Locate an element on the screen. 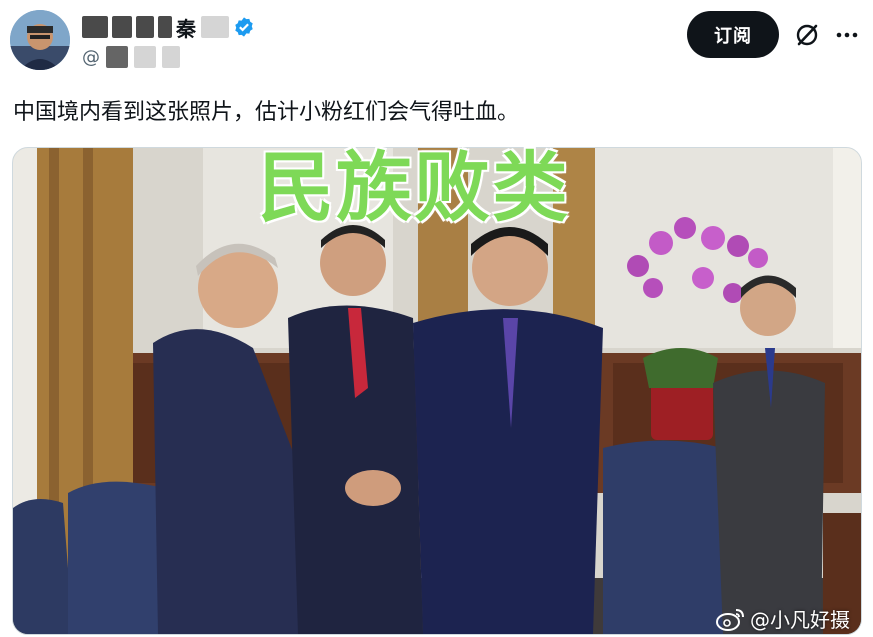  weibo-icon is located at coordinates (730, 619).